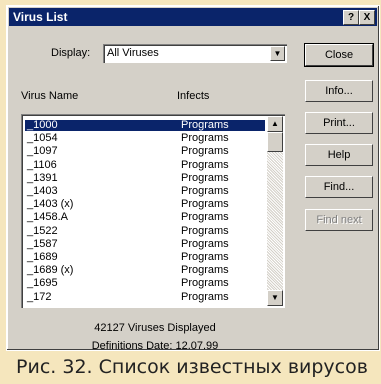  I want to click on virus-name: _1000, so click(42, 125).